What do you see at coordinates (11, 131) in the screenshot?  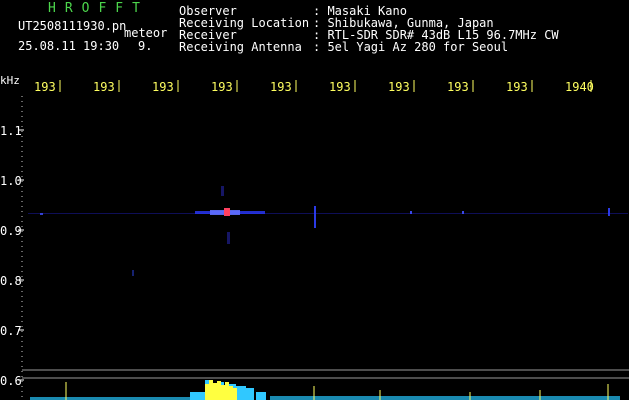 I see `y-tick-label: 1.1` at bounding box center [11, 131].